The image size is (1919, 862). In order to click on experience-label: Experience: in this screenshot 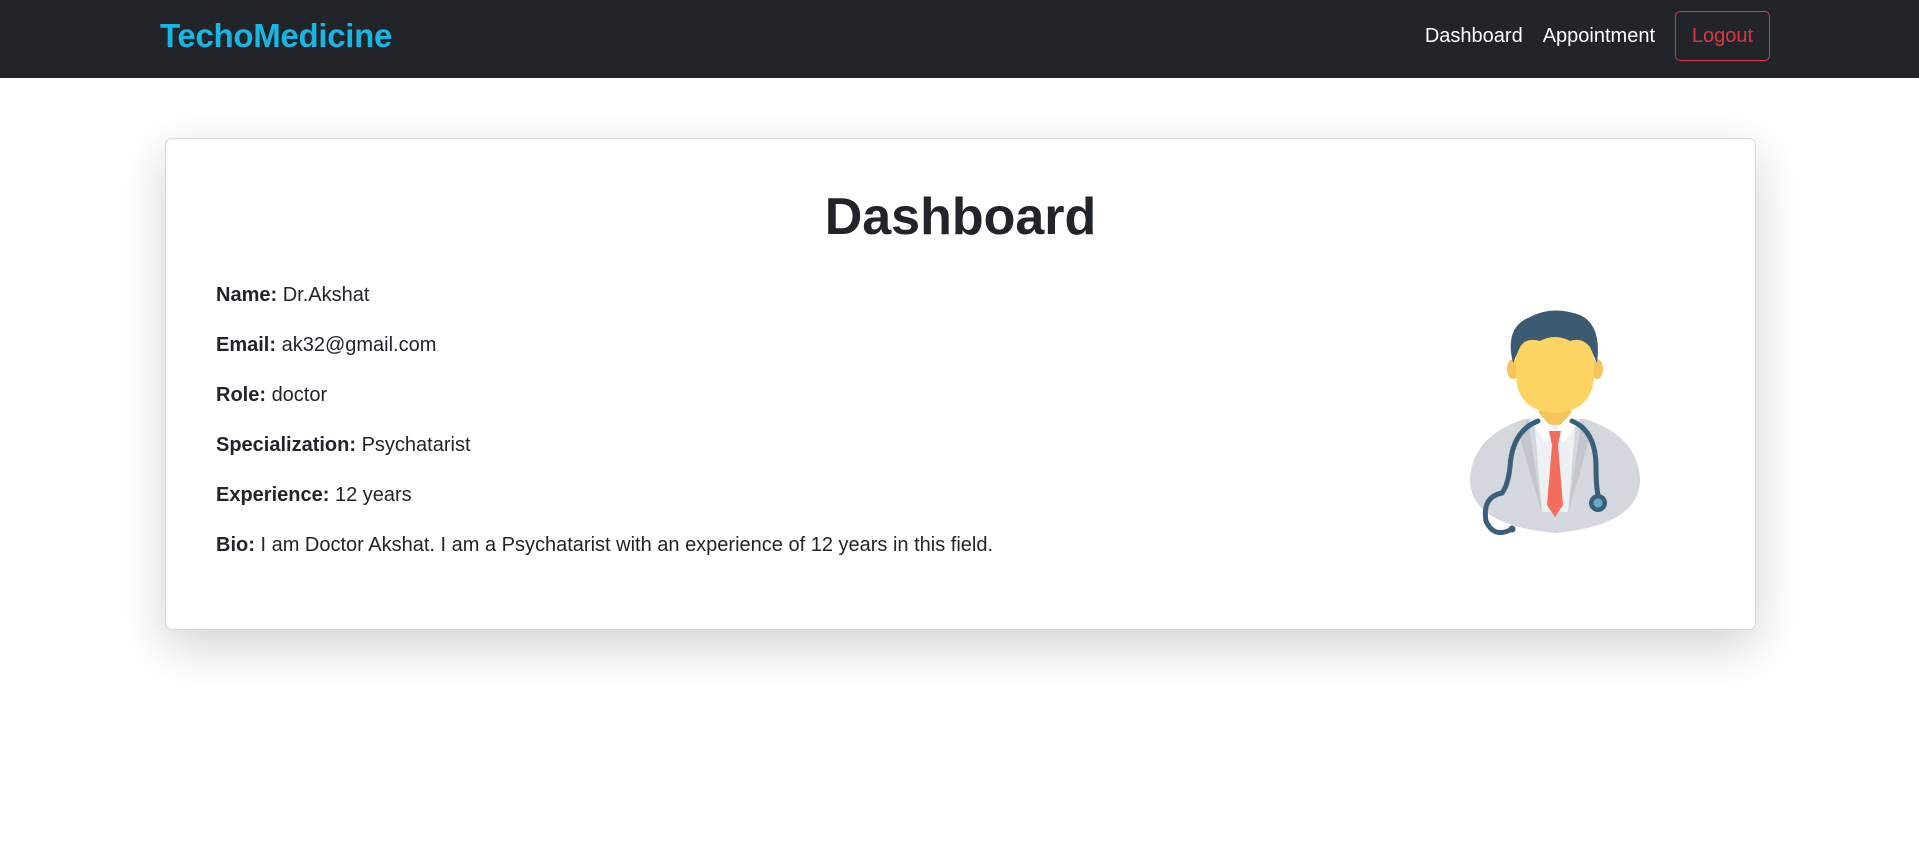, I will do `click(273, 495)`.